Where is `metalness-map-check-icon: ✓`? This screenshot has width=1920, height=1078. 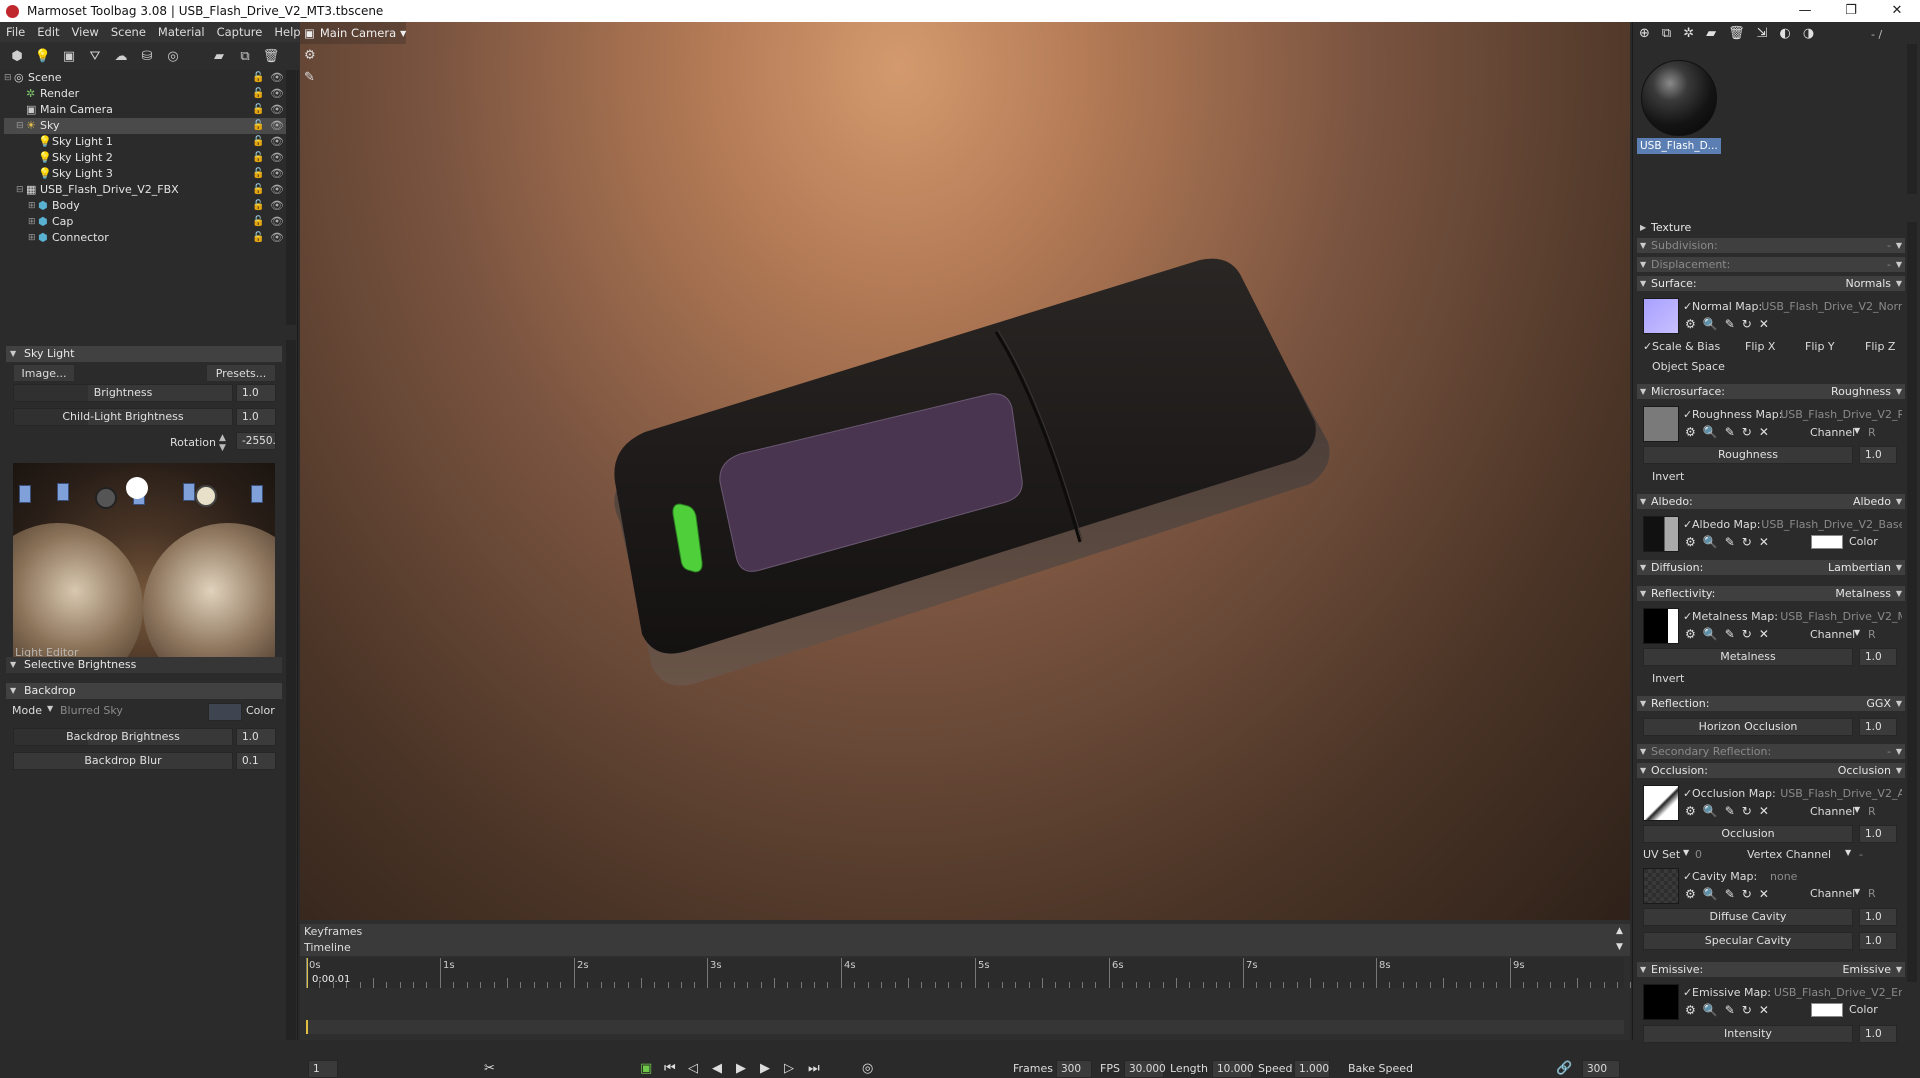
metalness-map-check-icon: ✓ is located at coordinates (1687, 616).